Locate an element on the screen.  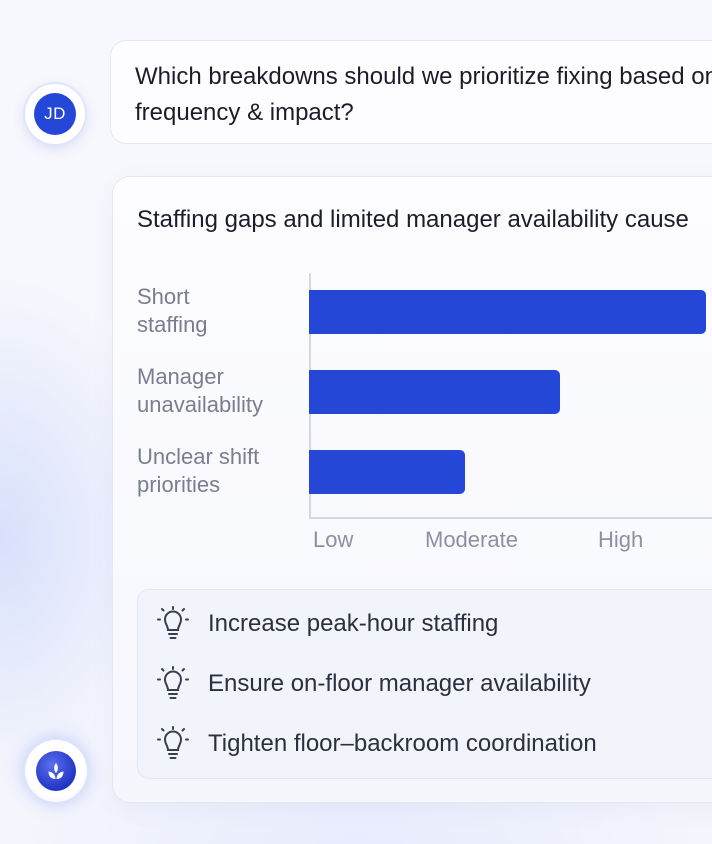
category-label-line: priorities is located at coordinates (179, 484).